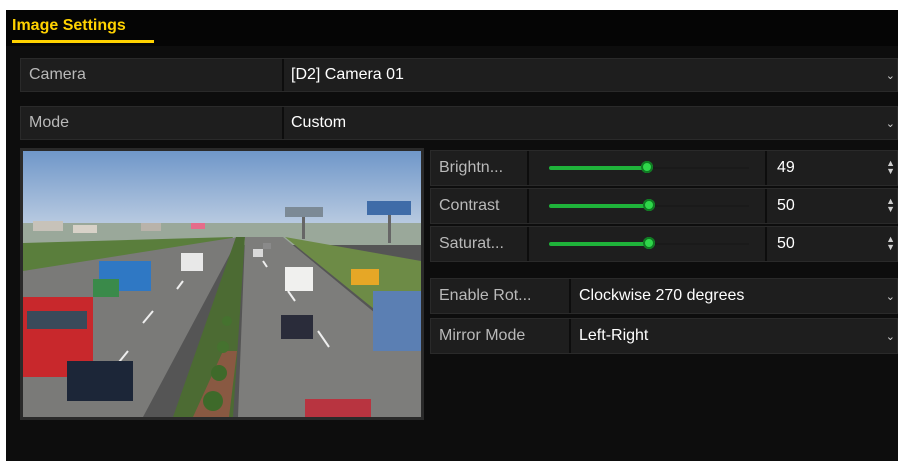 Image resolution: width=898 pixels, height=461 pixels. Describe the element at coordinates (664, 244) in the screenshot. I see `adjustment-row: Saturat... 50 ▲ ▼` at that location.